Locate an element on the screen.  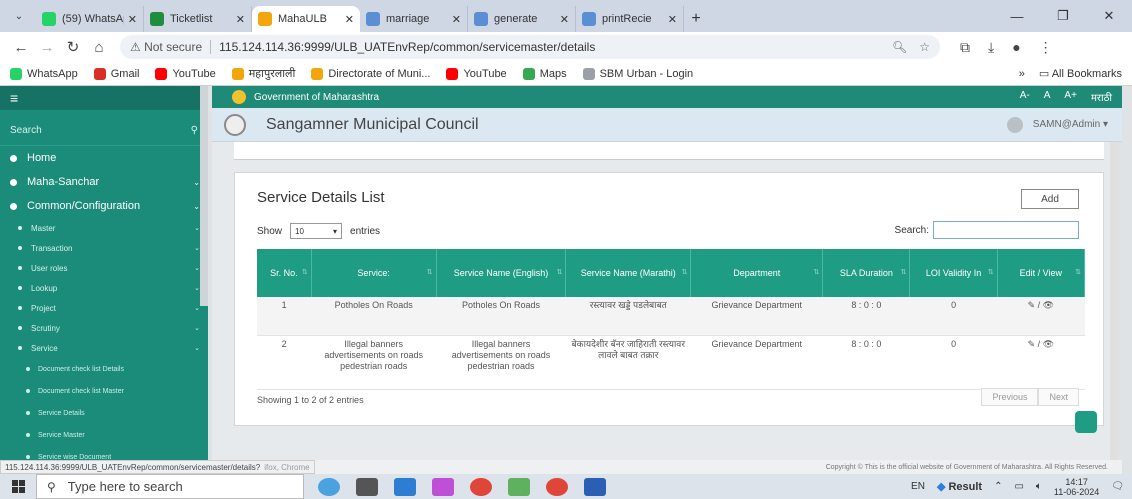
language-indicator: EN is located at coordinates (918, 486).